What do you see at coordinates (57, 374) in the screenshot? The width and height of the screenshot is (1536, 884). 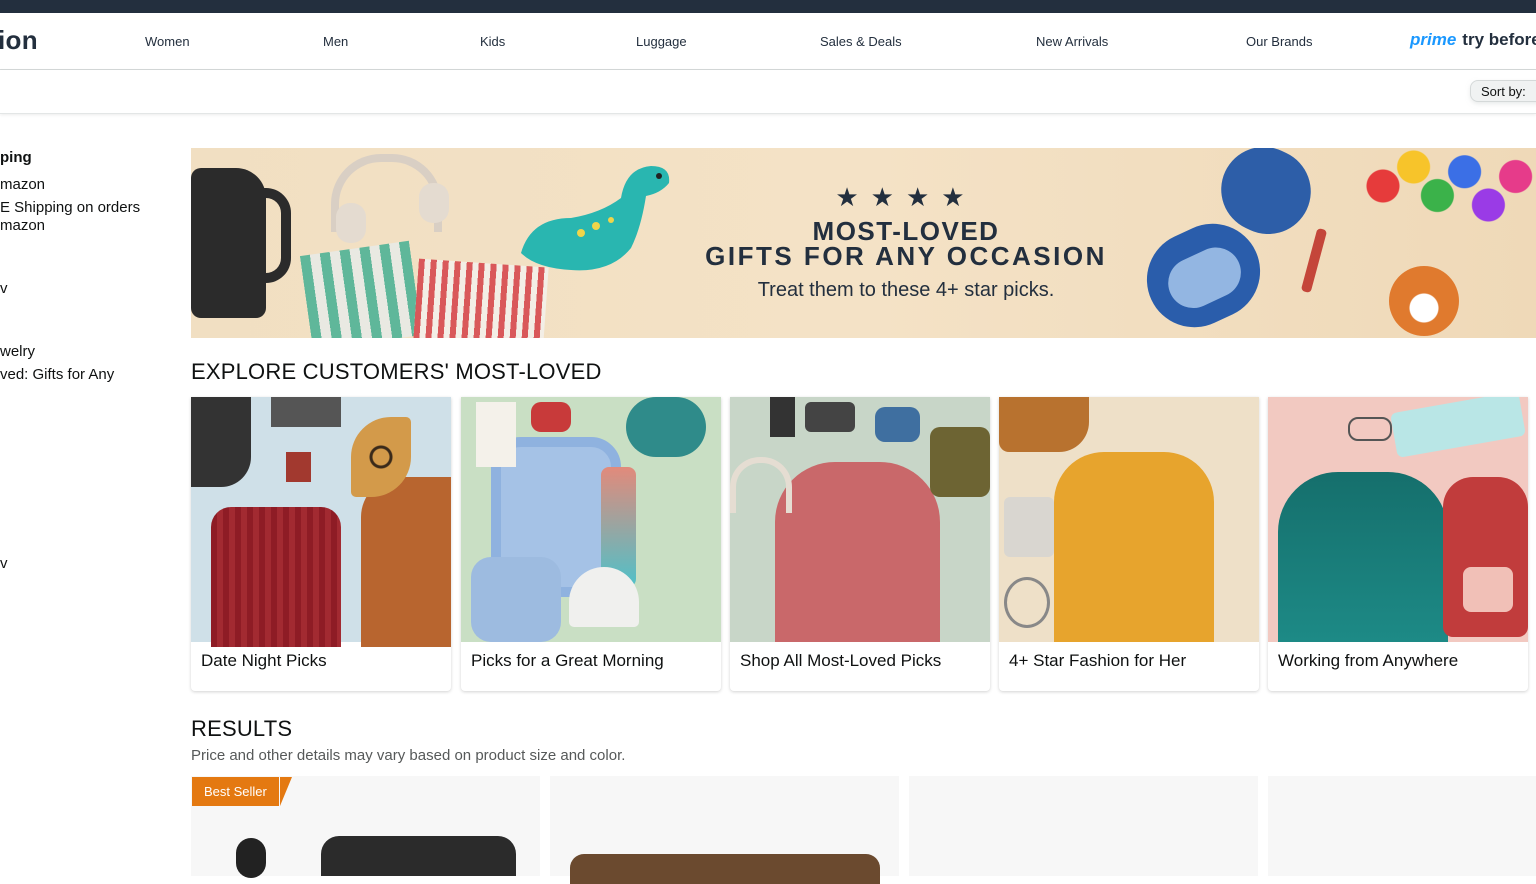 I see `sidebar-item: ved: Gifts for Any` at bounding box center [57, 374].